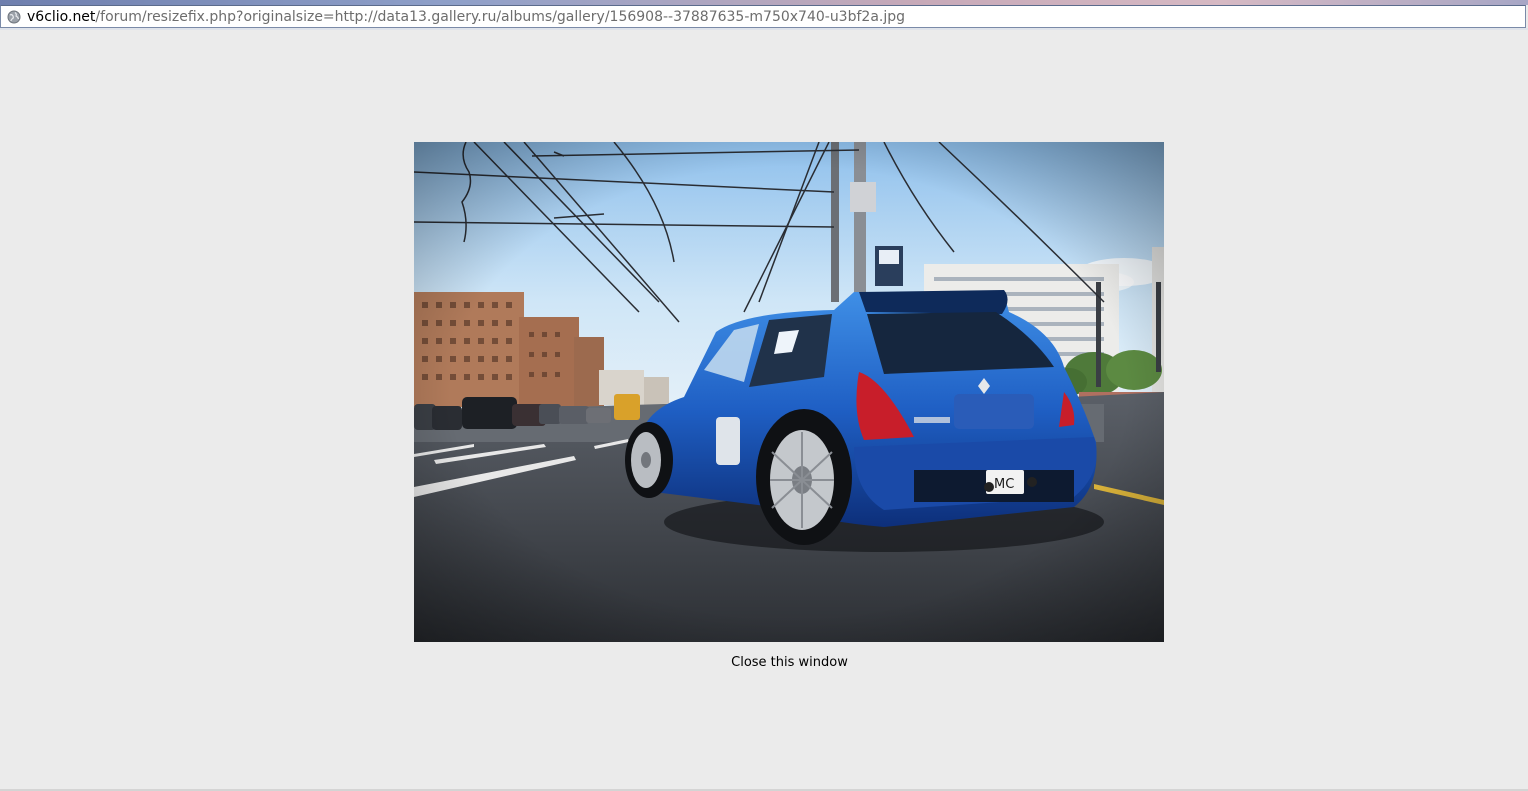 The height and width of the screenshot is (791, 1528). Describe the element at coordinates (764, 662) in the screenshot. I see `close-window-link: Close this window` at that location.